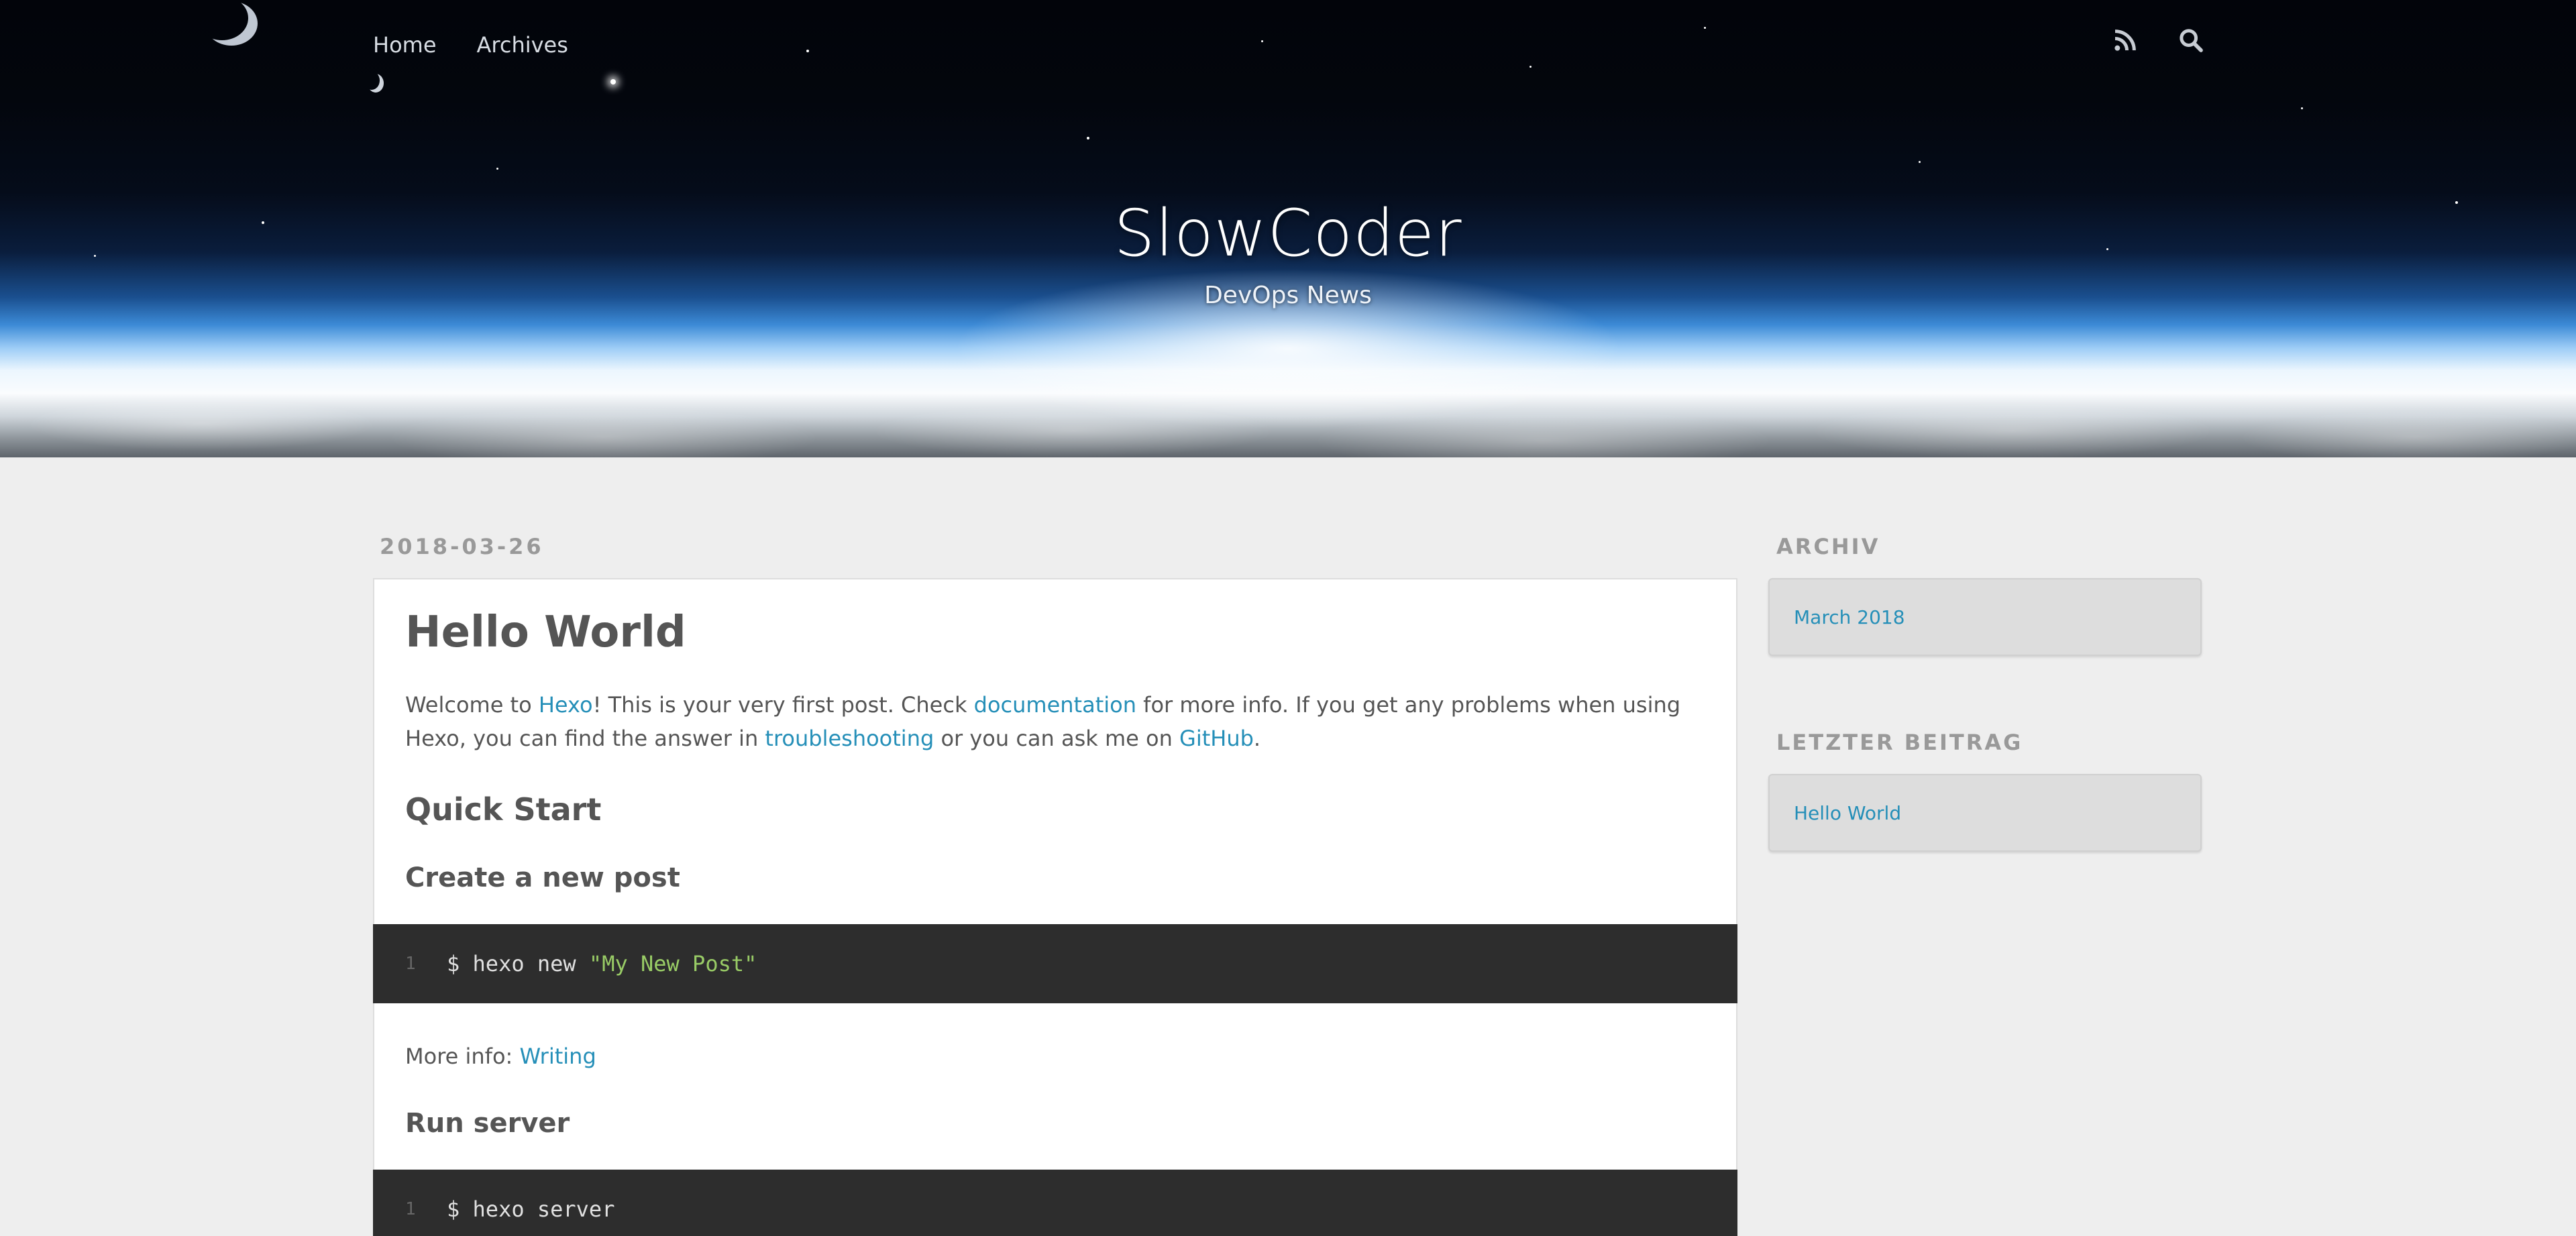 Image resolution: width=2576 pixels, height=1236 pixels. I want to click on heading-create-post: Create a new post, so click(542, 878).